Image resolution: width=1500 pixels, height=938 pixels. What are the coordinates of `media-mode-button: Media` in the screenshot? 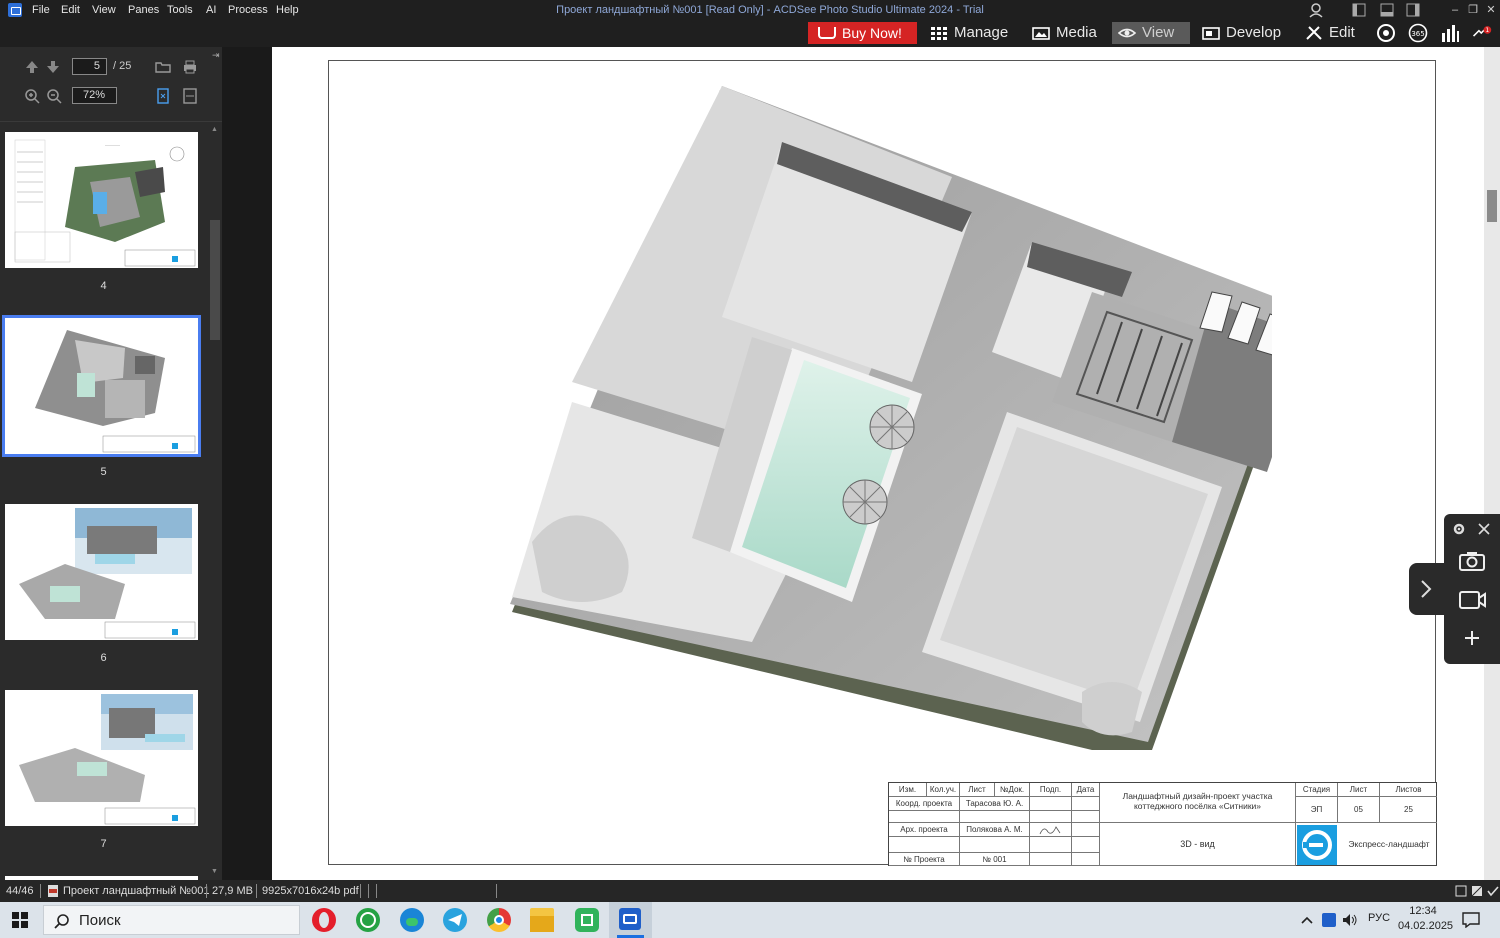 It's located at (1063, 33).